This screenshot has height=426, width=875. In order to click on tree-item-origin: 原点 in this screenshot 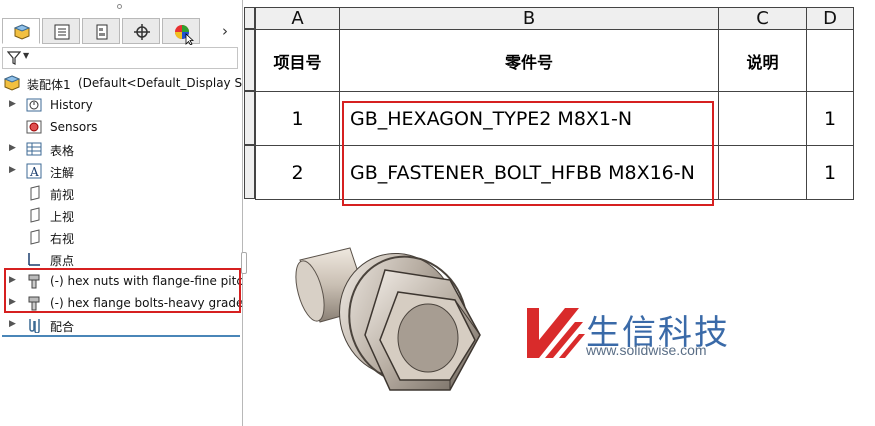, I will do `click(121, 259)`.